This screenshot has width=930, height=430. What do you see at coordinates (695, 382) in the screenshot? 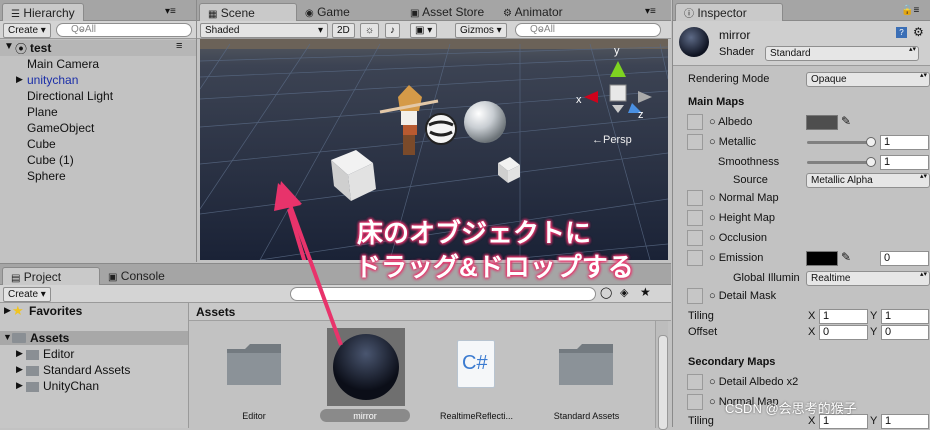
I see `detail-albedo-slot` at bounding box center [695, 382].